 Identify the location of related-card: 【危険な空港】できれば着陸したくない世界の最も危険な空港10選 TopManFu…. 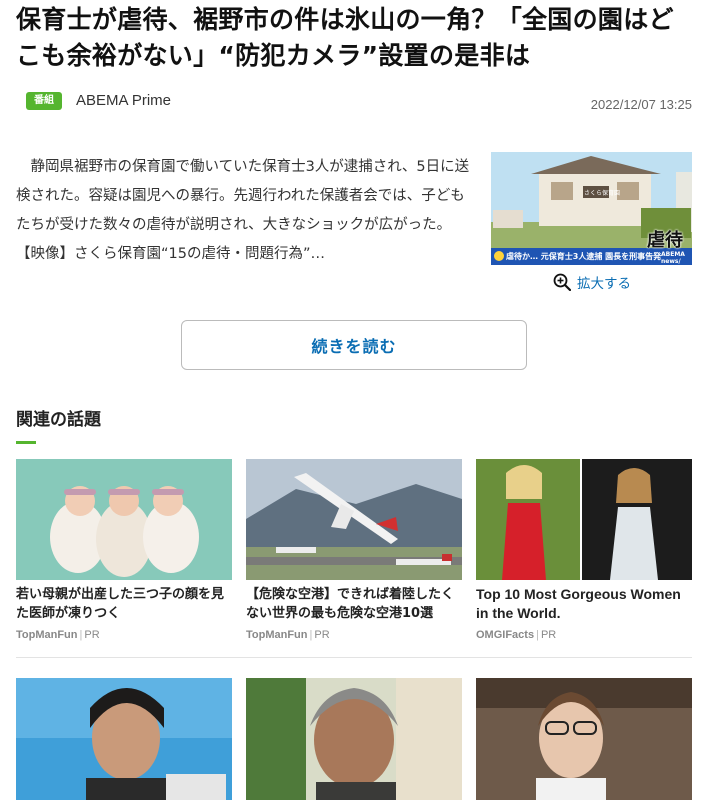
(354, 550).